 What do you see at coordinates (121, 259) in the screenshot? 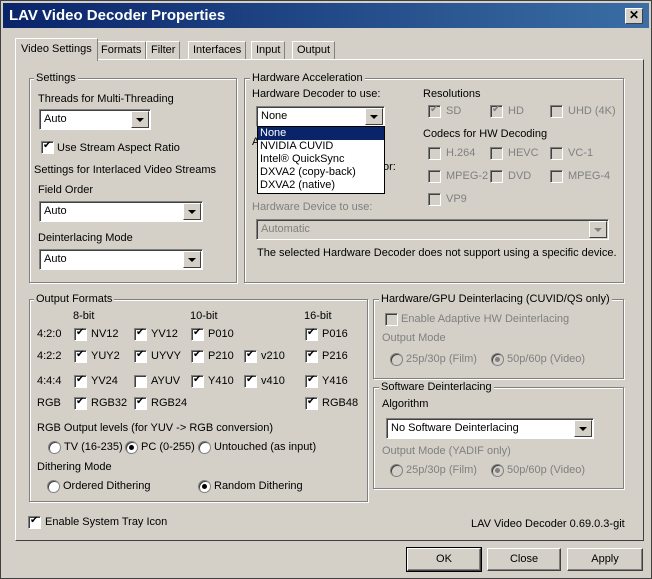
I see `deint-mode-select: Auto` at bounding box center [121, 259].